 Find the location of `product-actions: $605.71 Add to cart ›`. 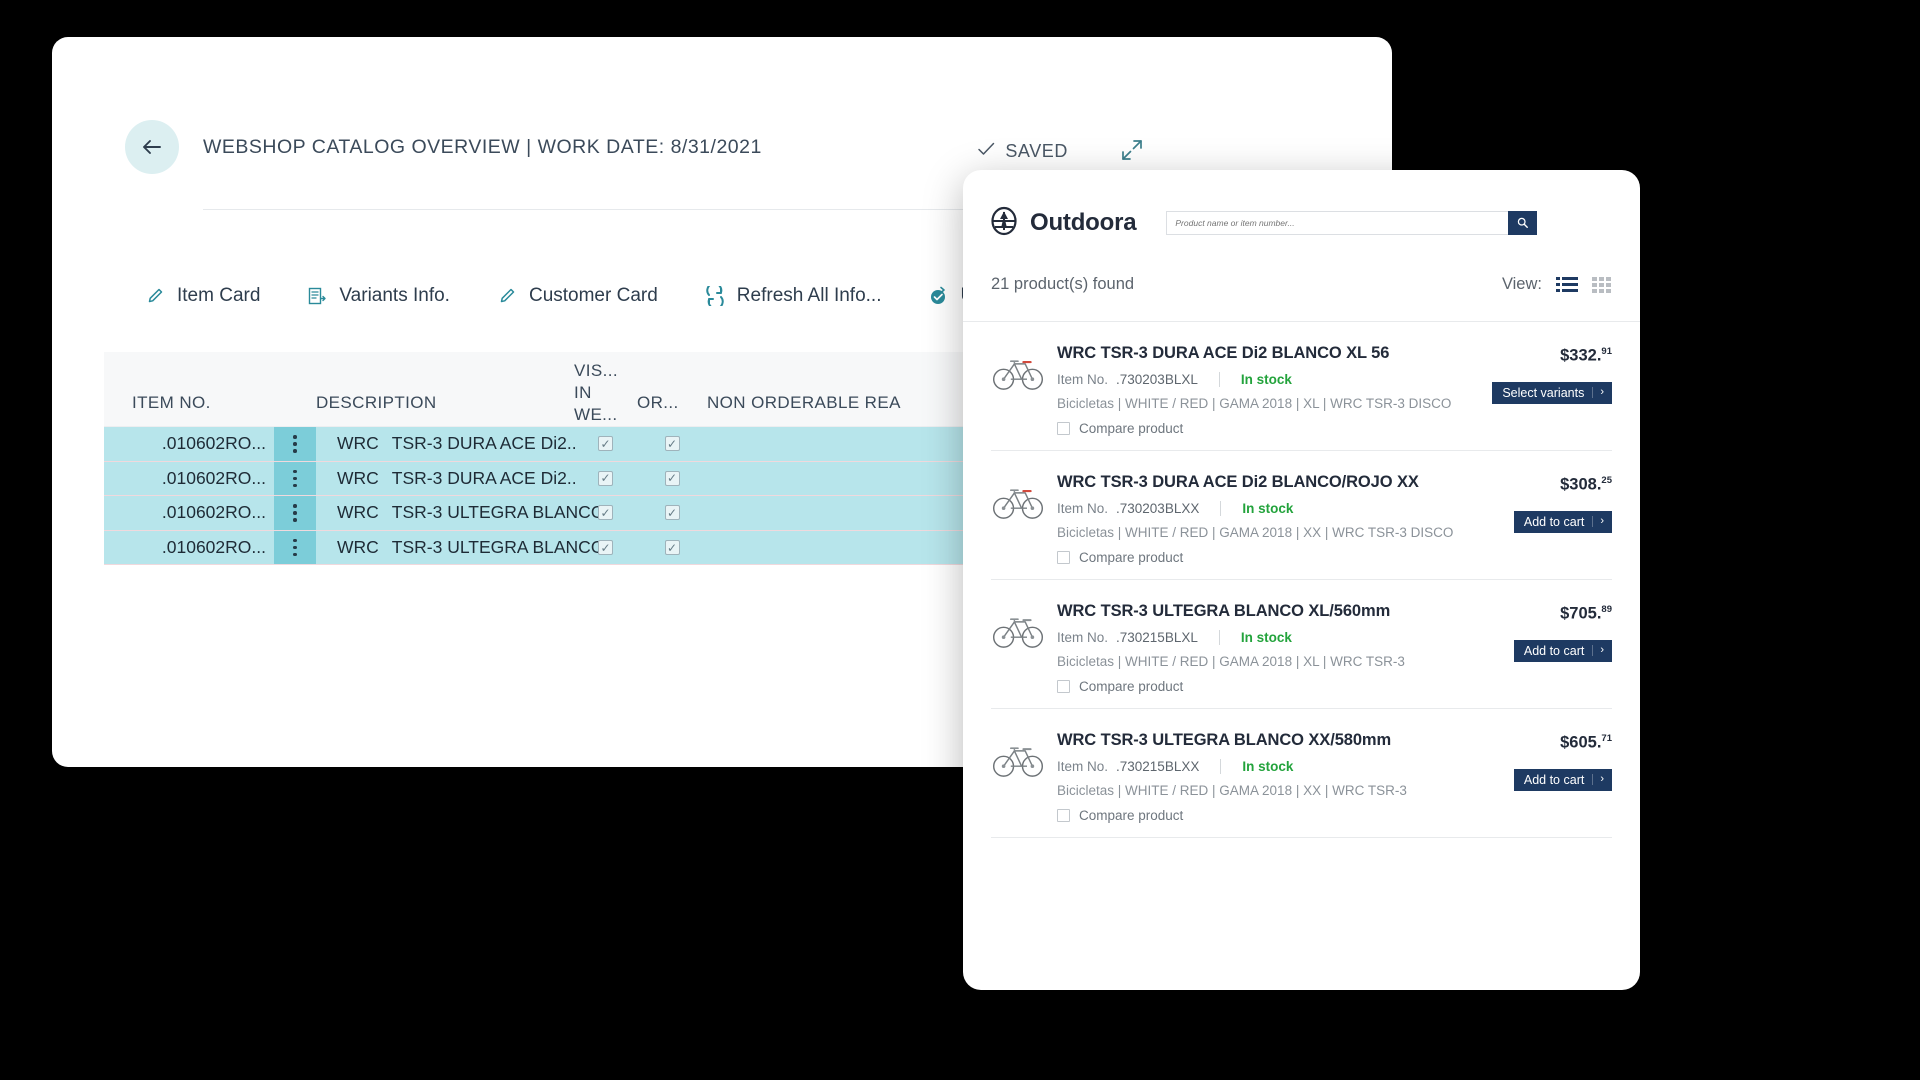

product-actions: $605.71 Add to cart › is located at coordinates (1537, 761).